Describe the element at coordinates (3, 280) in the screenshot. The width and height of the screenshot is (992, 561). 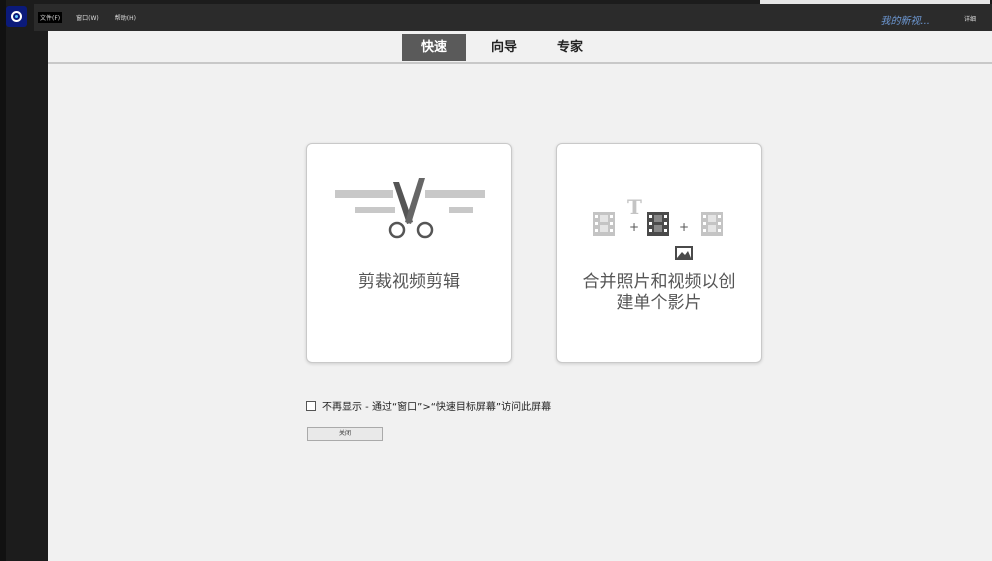
I see `left-edge-strip` at that location.